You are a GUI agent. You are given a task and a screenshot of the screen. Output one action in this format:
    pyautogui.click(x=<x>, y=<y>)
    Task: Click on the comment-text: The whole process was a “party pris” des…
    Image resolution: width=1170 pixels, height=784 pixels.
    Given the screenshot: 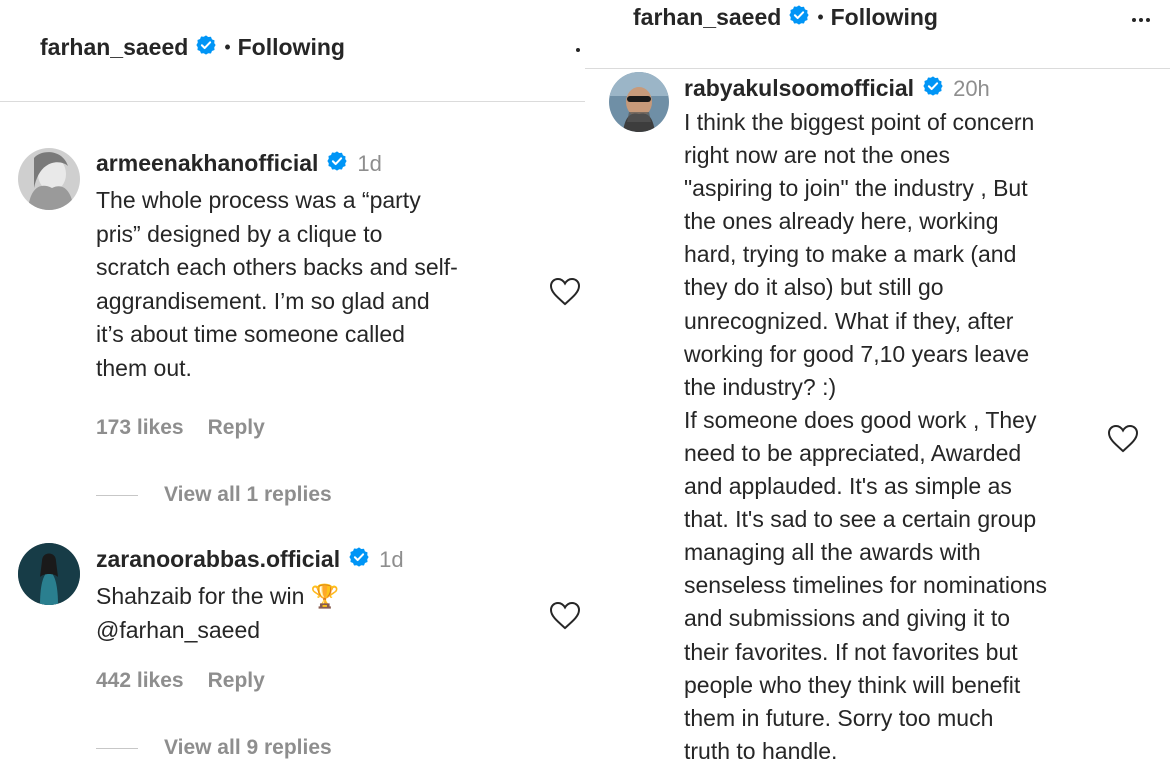 What is the action you would take?
    pyautogui.click(x=277, y=284)
    